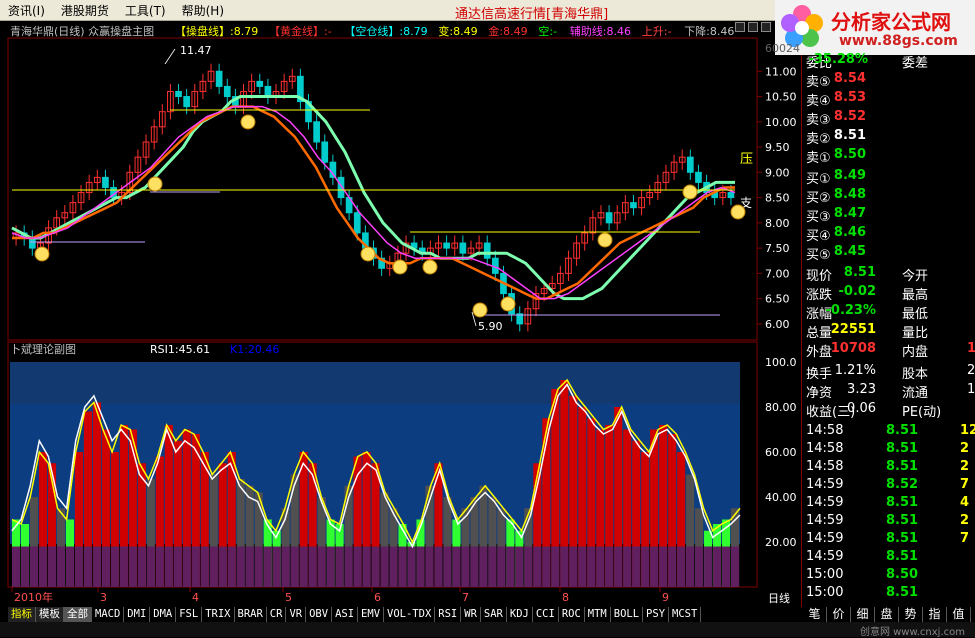  What do you see at coordinates (781, 542) in the screenshot?
I see `sub-y-tick-label-4: 20.00` at bounding box center [781, 542].